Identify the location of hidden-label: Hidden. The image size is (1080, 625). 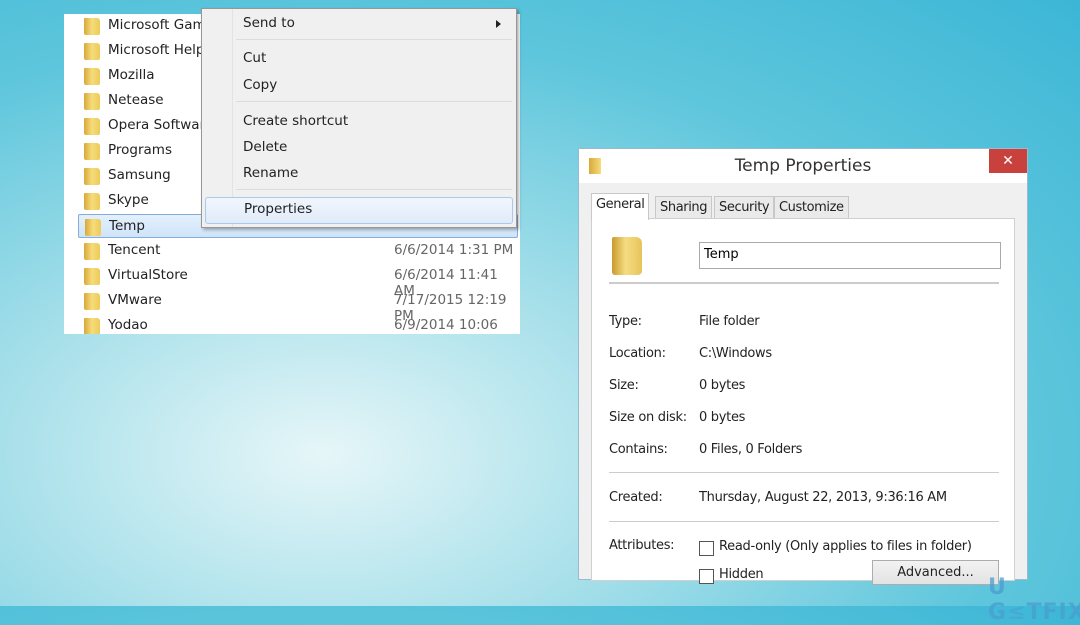
(741, 574).